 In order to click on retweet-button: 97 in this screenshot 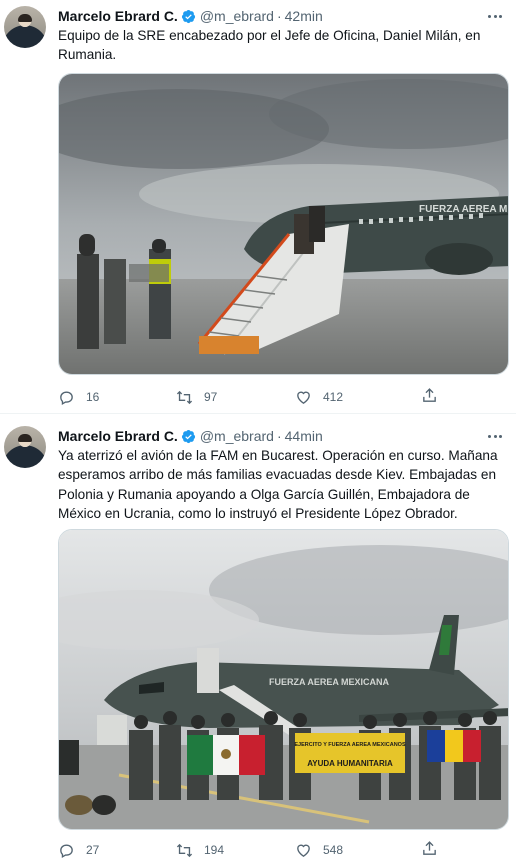, I will do `click(196, 397)`.